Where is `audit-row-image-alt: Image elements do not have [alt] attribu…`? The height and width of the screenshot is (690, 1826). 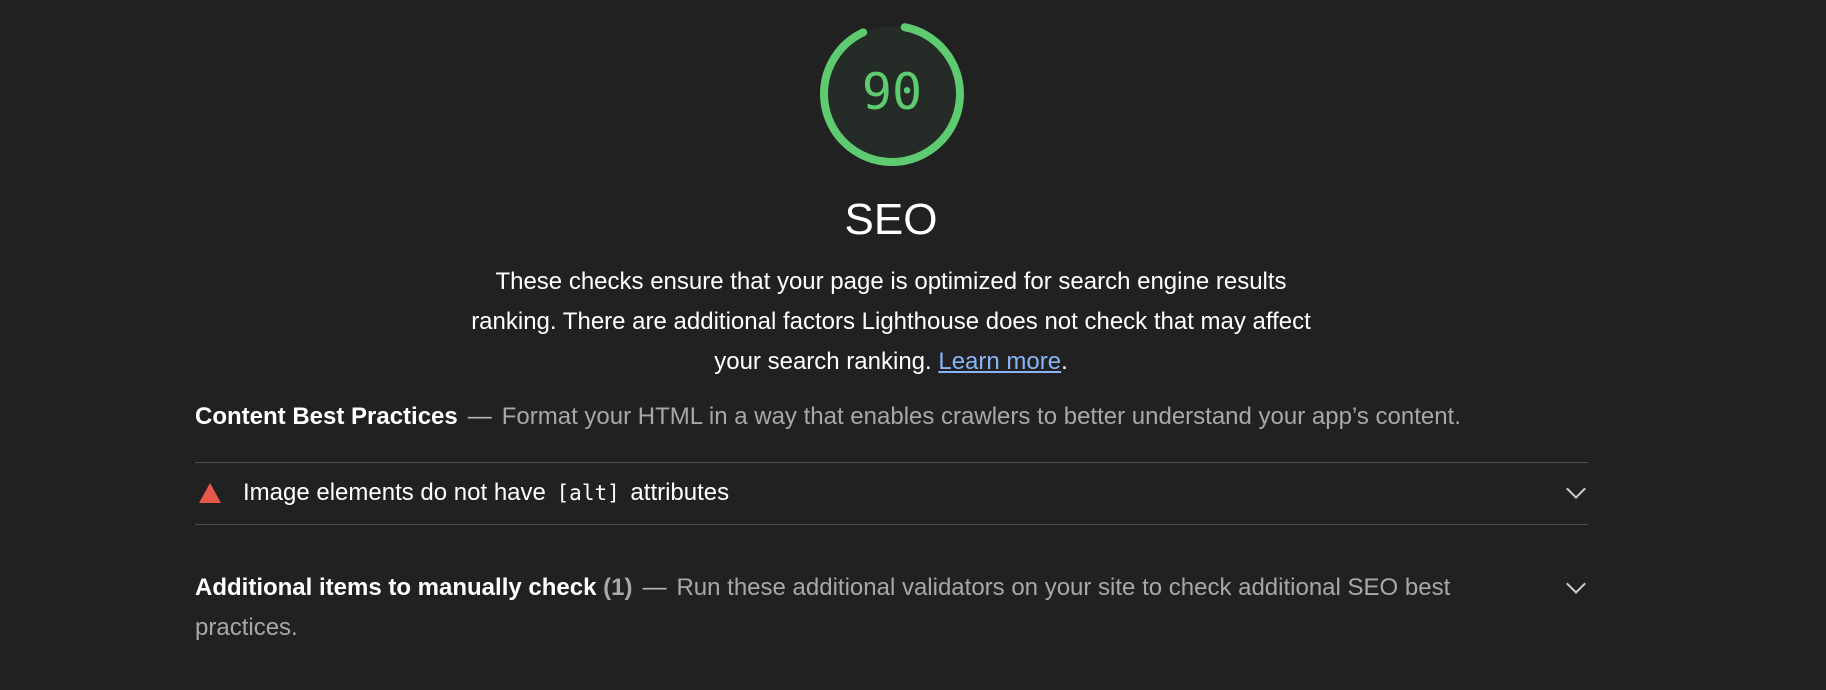 audit-row-image-alt: Image elements do not have [alt] attribu… is located at coordinates (891, 493).